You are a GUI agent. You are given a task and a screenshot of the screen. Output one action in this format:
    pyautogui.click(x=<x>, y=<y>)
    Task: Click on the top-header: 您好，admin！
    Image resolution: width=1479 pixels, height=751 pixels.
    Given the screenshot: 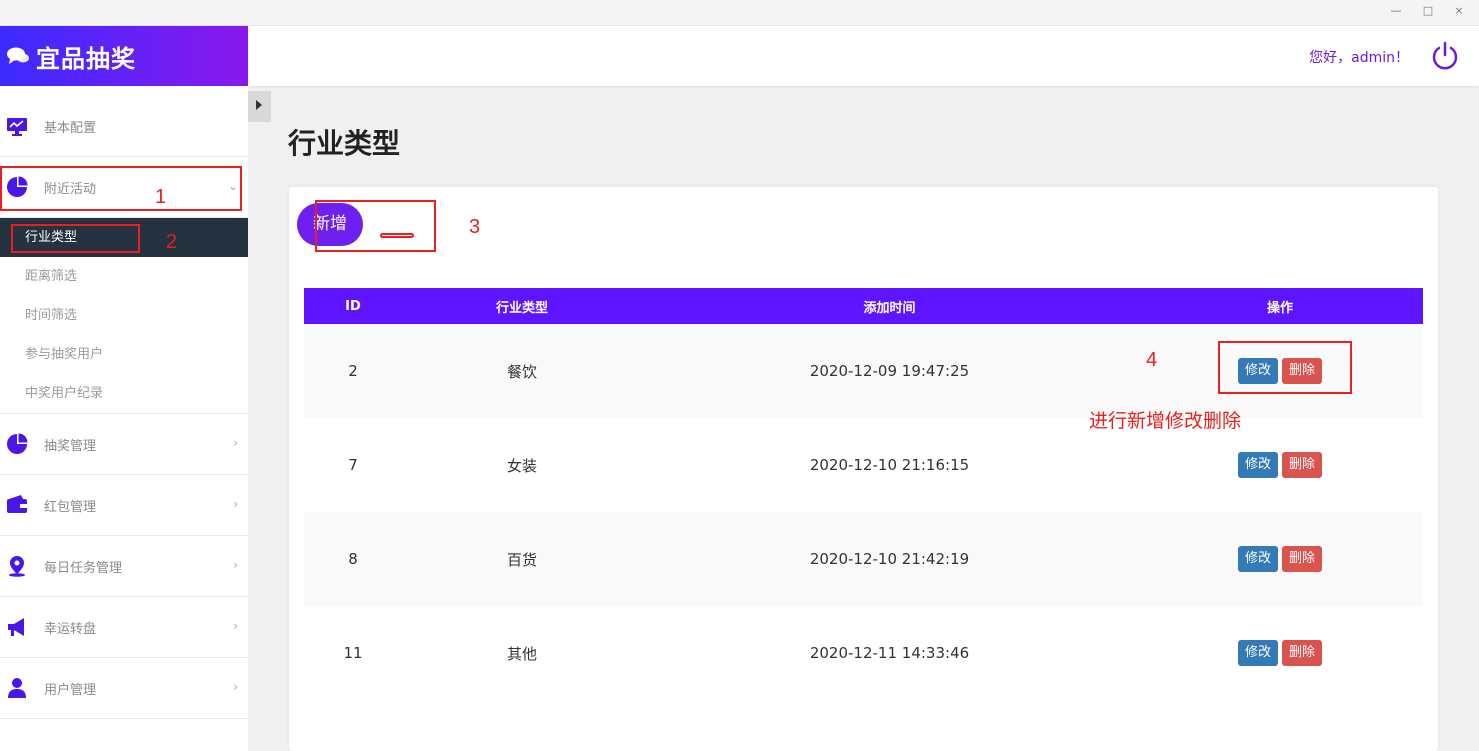 What is the action you would take?
    pyautogui.click(x=863, y=56)
    